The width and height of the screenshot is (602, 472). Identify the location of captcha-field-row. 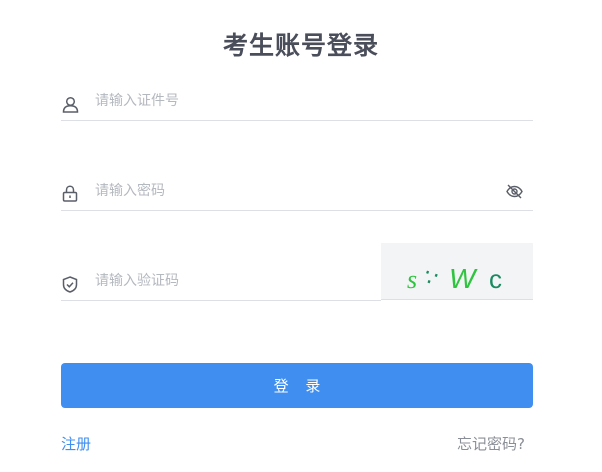
(221, 281).